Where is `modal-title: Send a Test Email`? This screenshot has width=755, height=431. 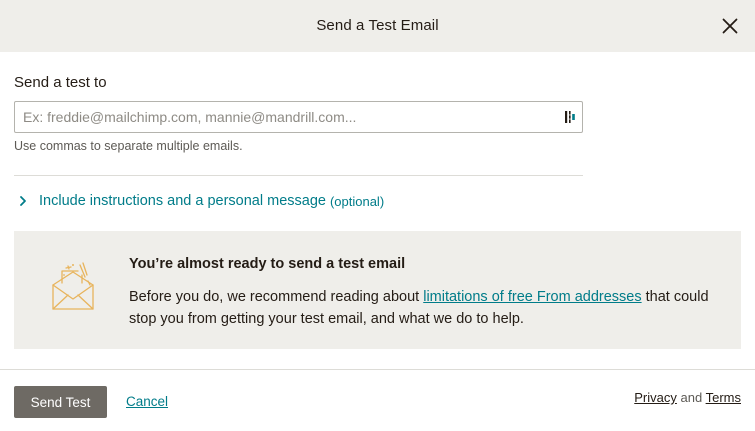
modal-title: Send a Test Email is located at coordinates (377, 25).